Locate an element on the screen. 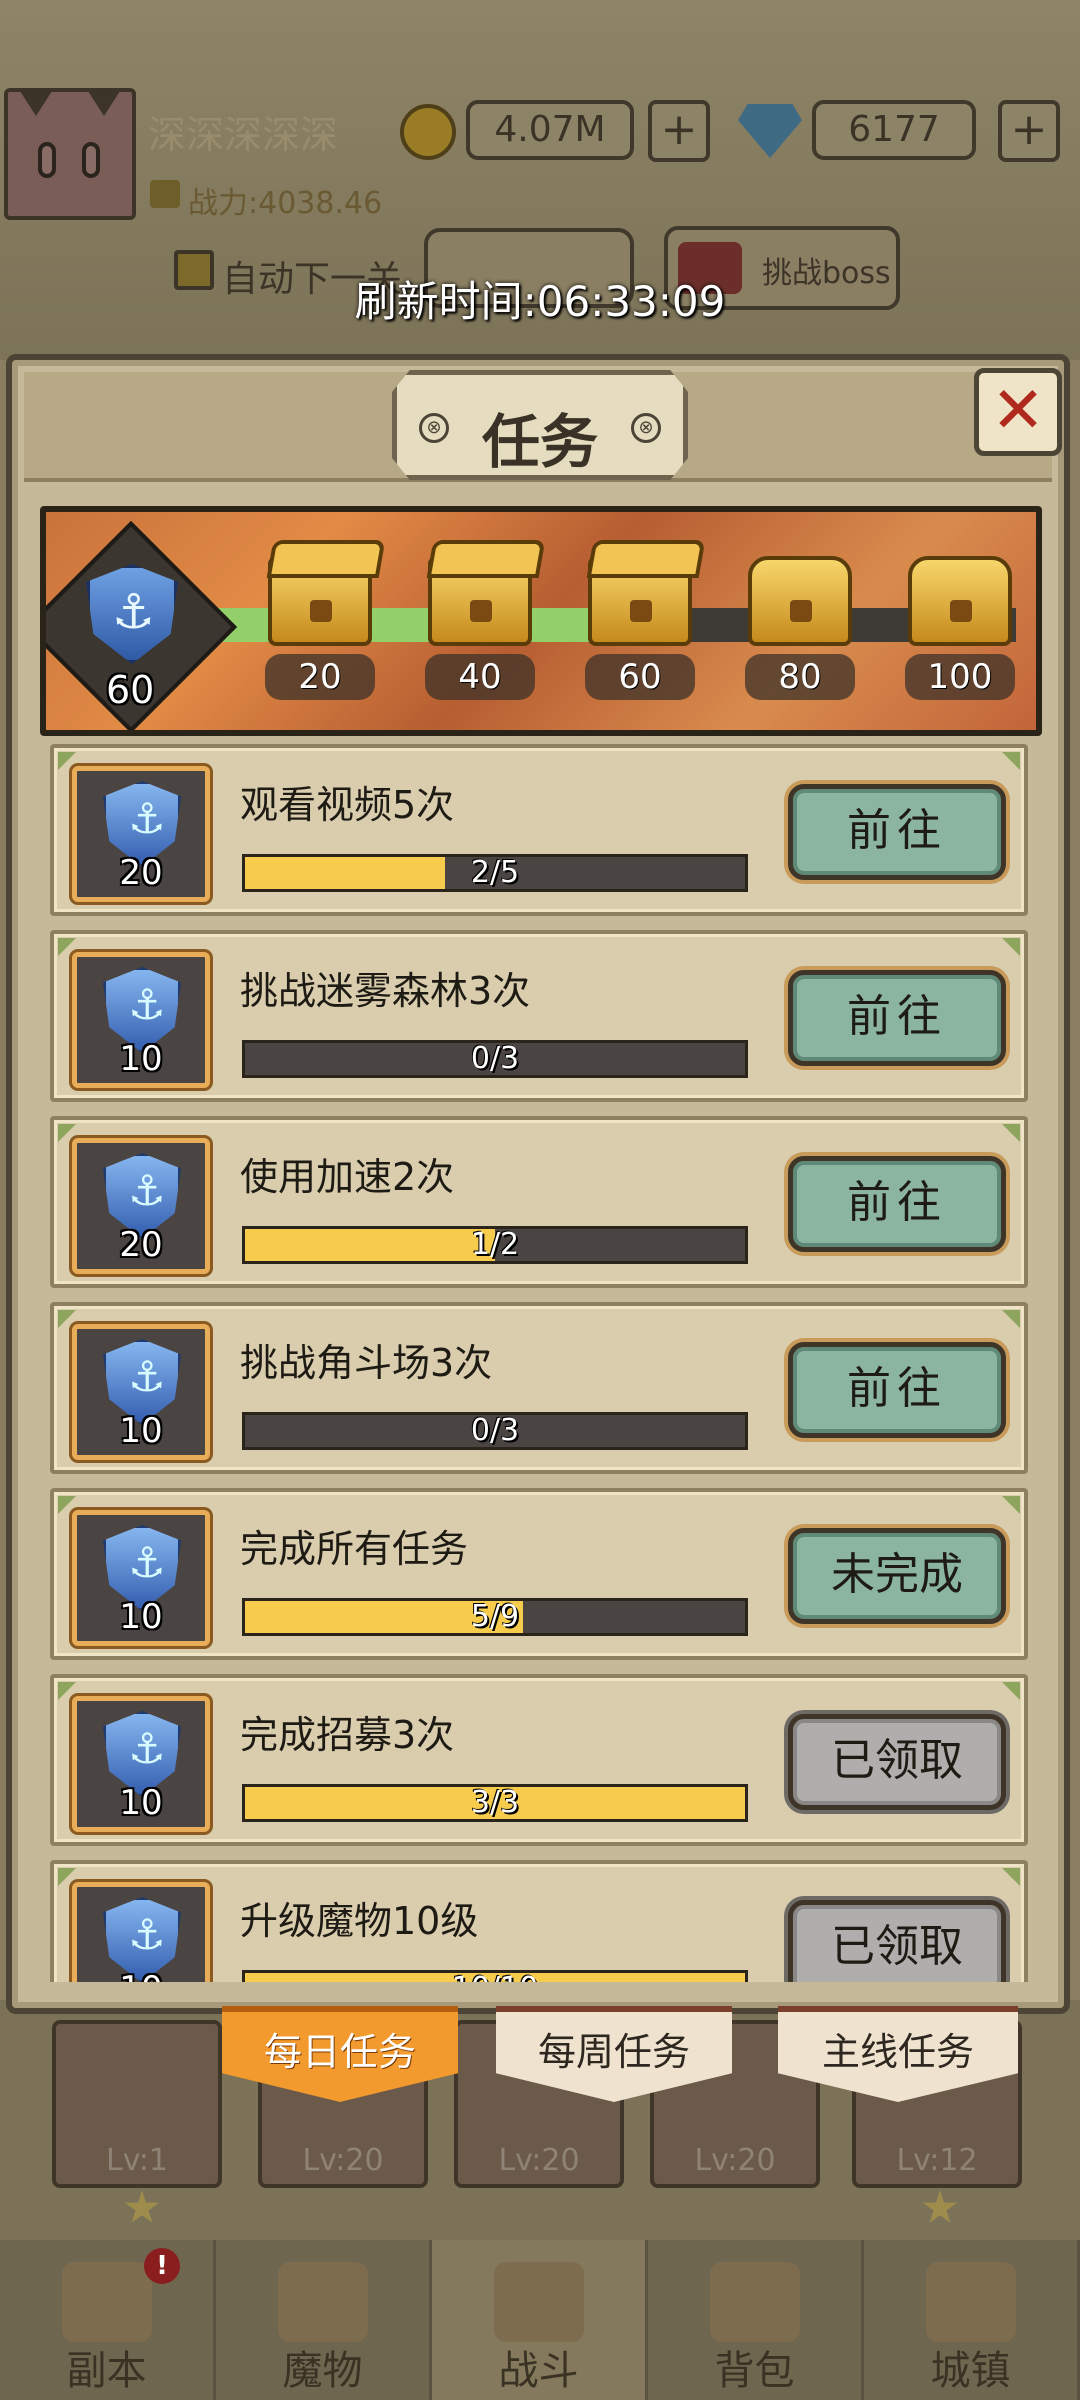 This screenshot has height=2400, width=1080. avatar-eye-right is located at coordinates (91, 160).